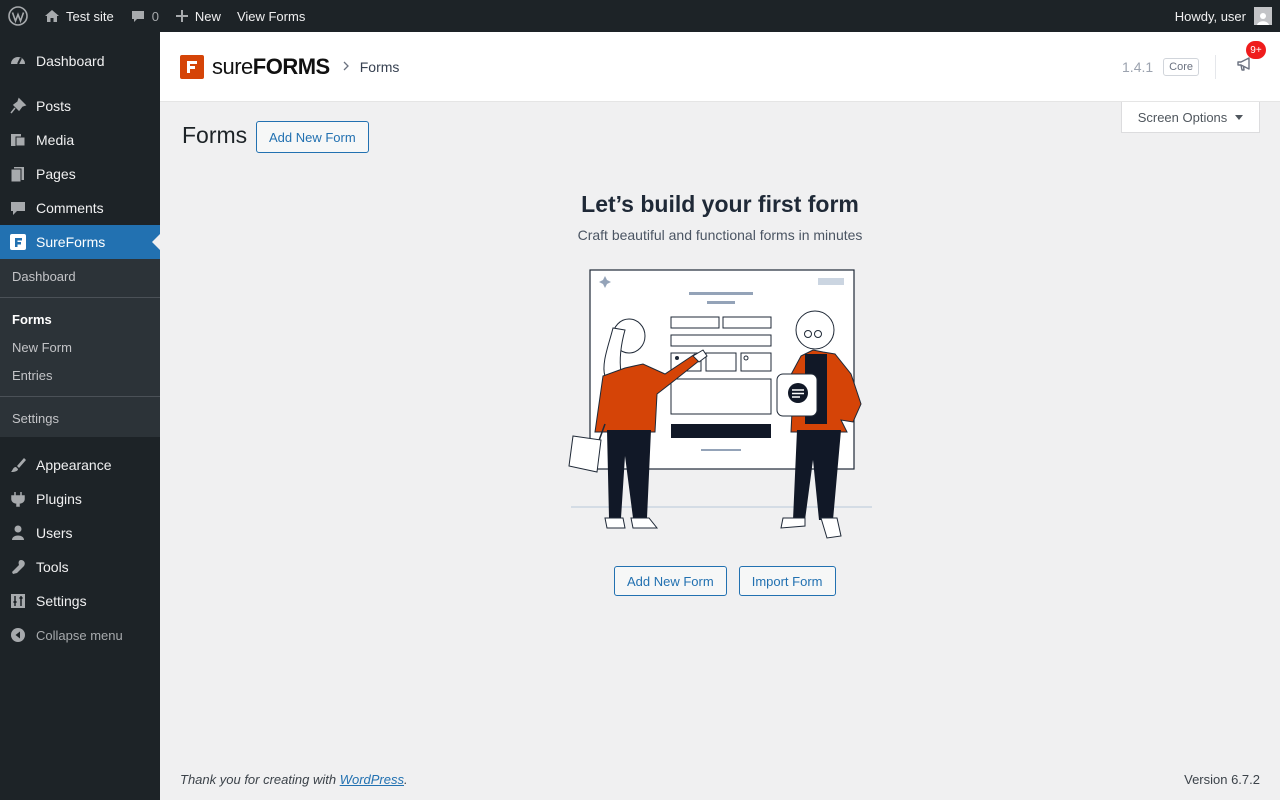 The image size is (1280, 800). What do you see at coordinates (720, 67) in the screenshot?
I see `plugin-header: sureFORMS Forms 1.4.1 Core 9+` at bounding box center [720, 67].